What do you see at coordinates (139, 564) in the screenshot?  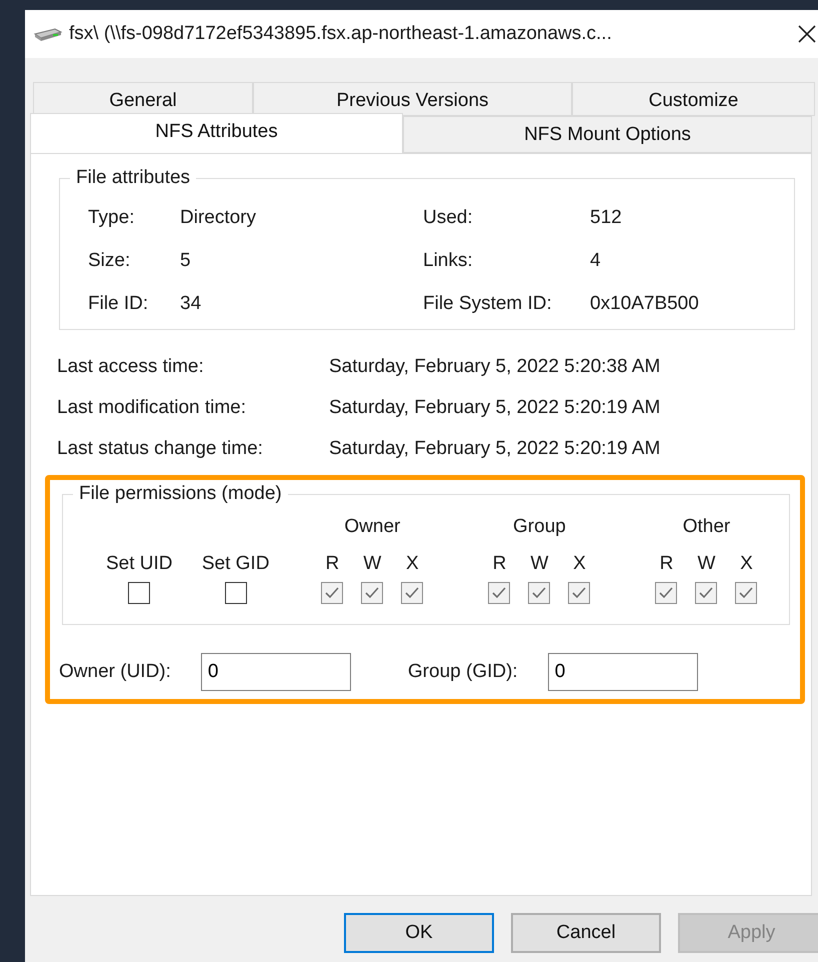 I see `checkbox-label: Set UID` at bounding box center [139, 564].